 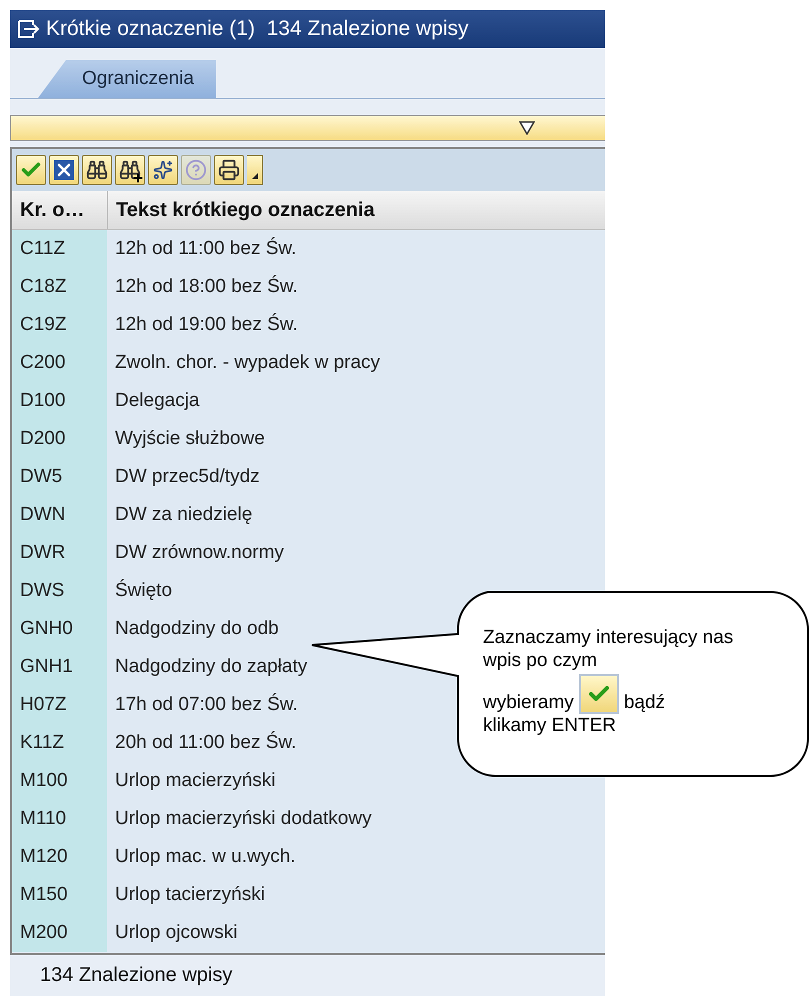 I want to click on filter-icon, so click(x=527, y=128).